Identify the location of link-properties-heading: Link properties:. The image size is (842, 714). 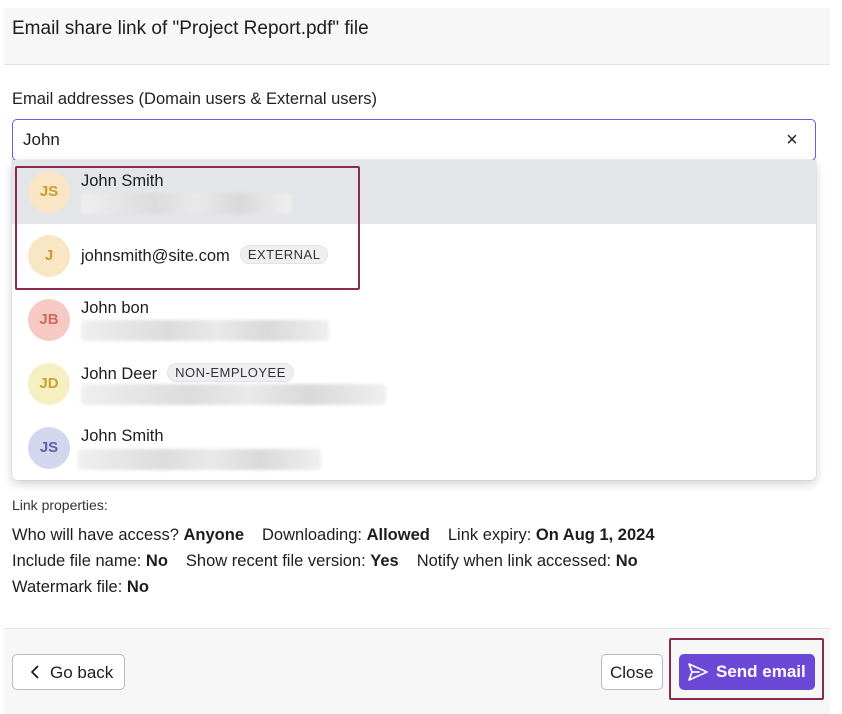
(60, 505).